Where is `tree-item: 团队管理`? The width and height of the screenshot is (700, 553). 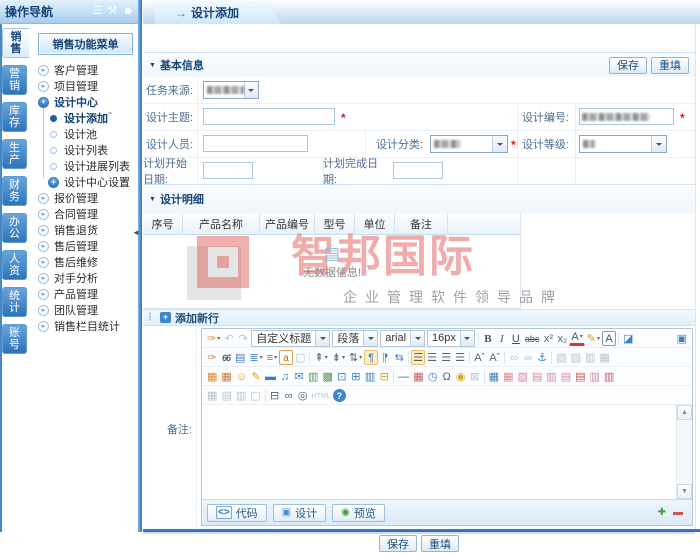
tree-item: 团队管理 is located at coordinates (84, 310).